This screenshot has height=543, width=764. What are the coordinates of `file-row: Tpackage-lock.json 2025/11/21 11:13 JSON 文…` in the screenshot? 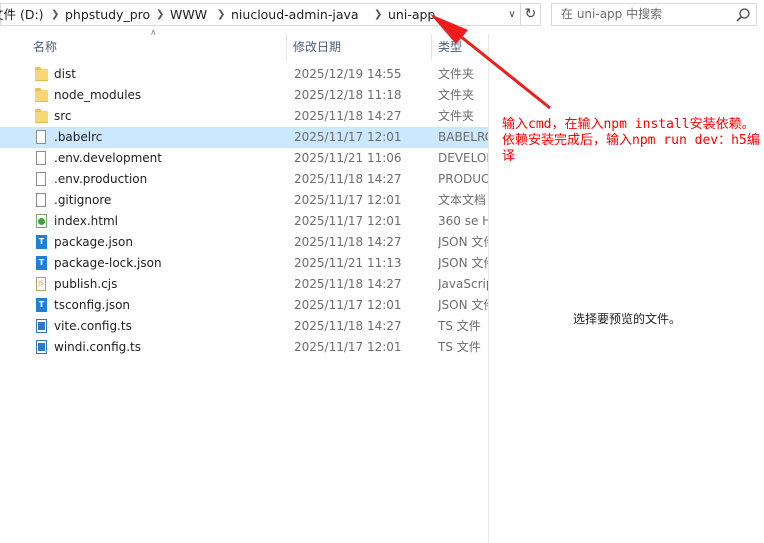 It's located at (244, 263).